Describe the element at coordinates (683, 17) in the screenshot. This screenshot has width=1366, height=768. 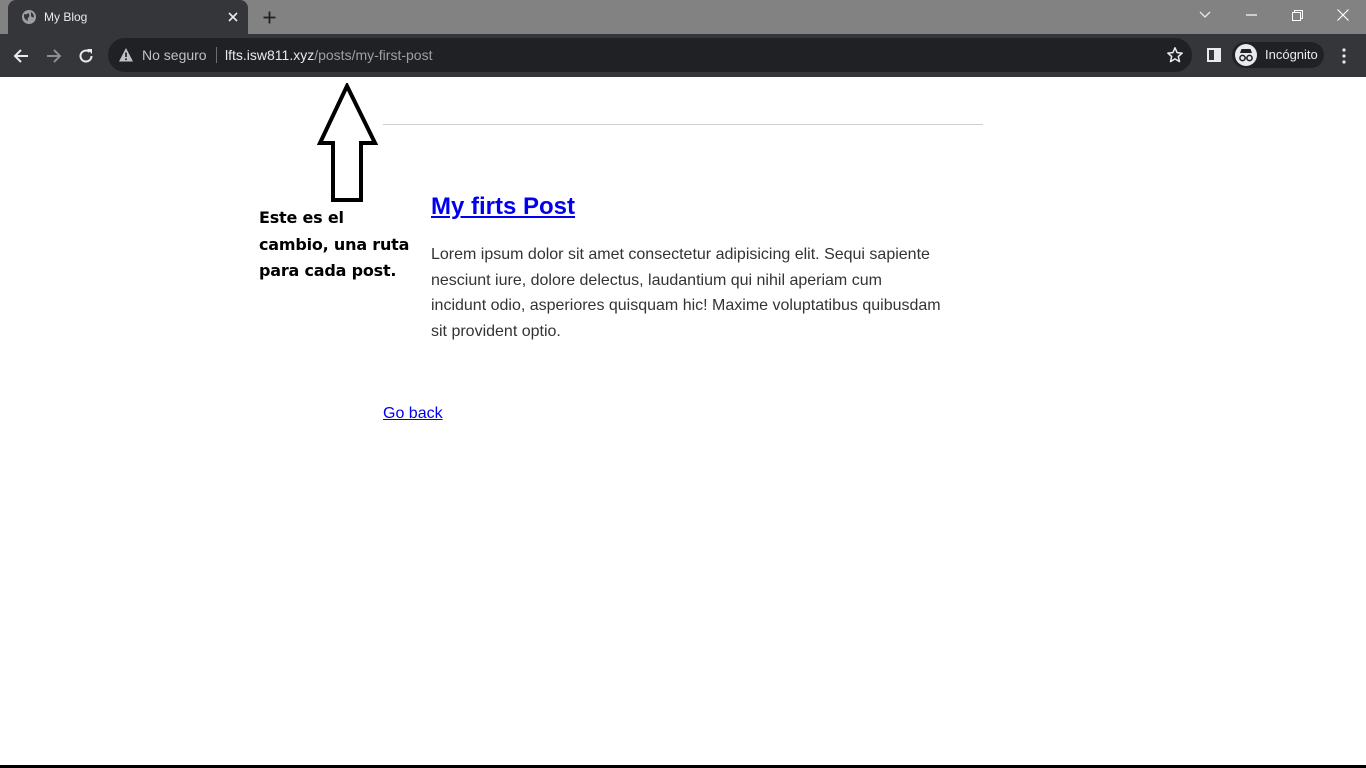
I see `tab-strip: My Blog` at that location.